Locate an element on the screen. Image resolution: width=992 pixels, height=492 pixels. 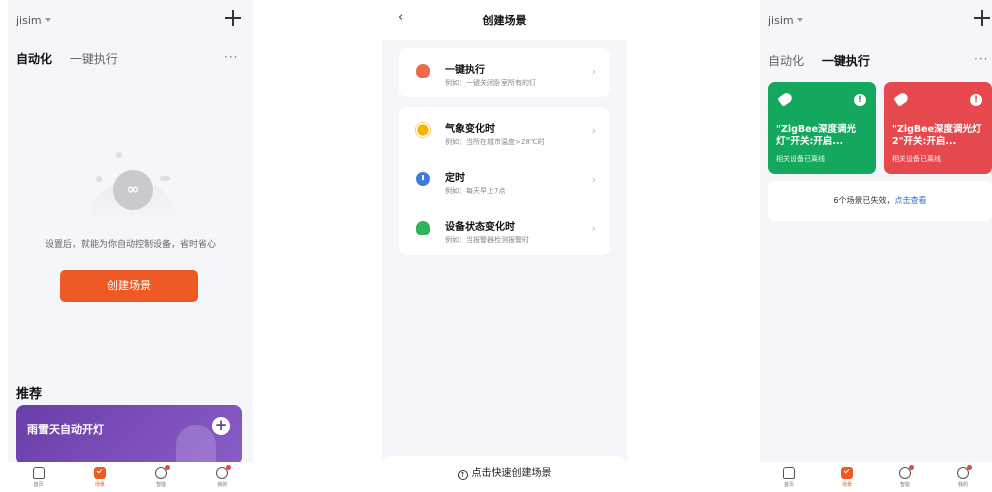
arrow-up-circle-icon: ↑ is located at coordinates (462, 475).